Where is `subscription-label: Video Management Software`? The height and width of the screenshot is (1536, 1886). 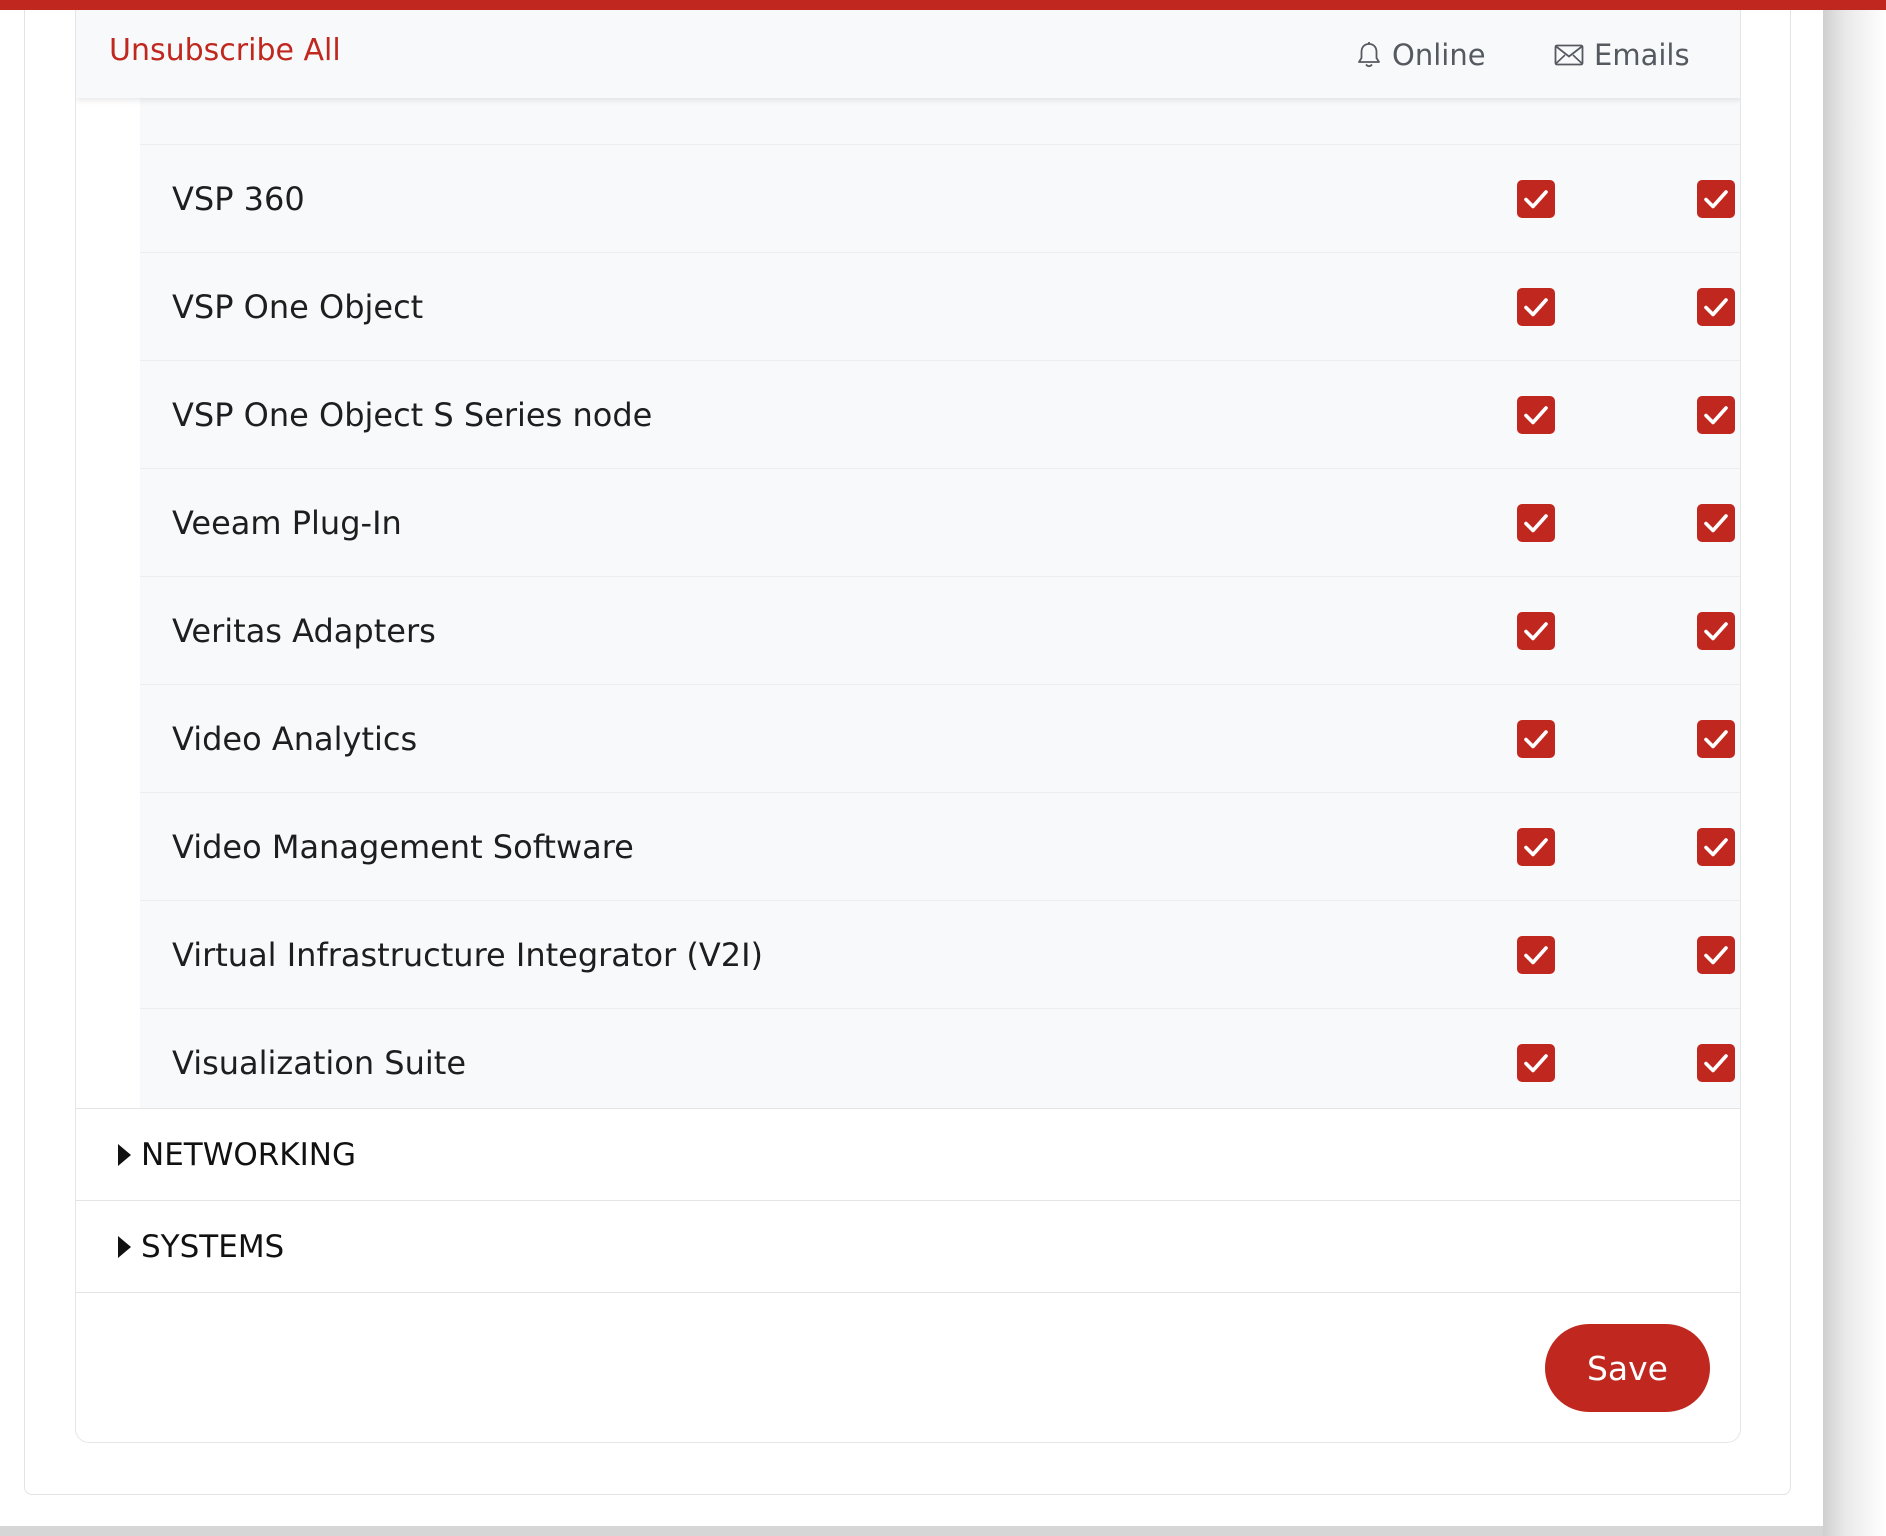 subscription-label: Video Management Software is located at coordinates (403, 847).